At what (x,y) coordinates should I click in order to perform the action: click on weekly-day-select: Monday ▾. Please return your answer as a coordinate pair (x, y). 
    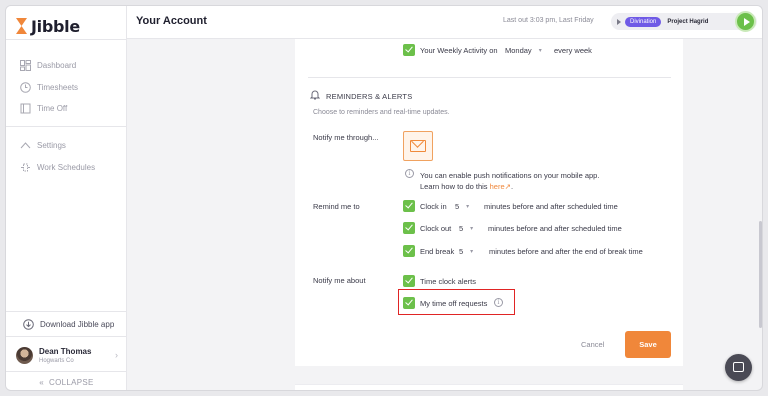
    Looking at the image, I should click on (523, 50).